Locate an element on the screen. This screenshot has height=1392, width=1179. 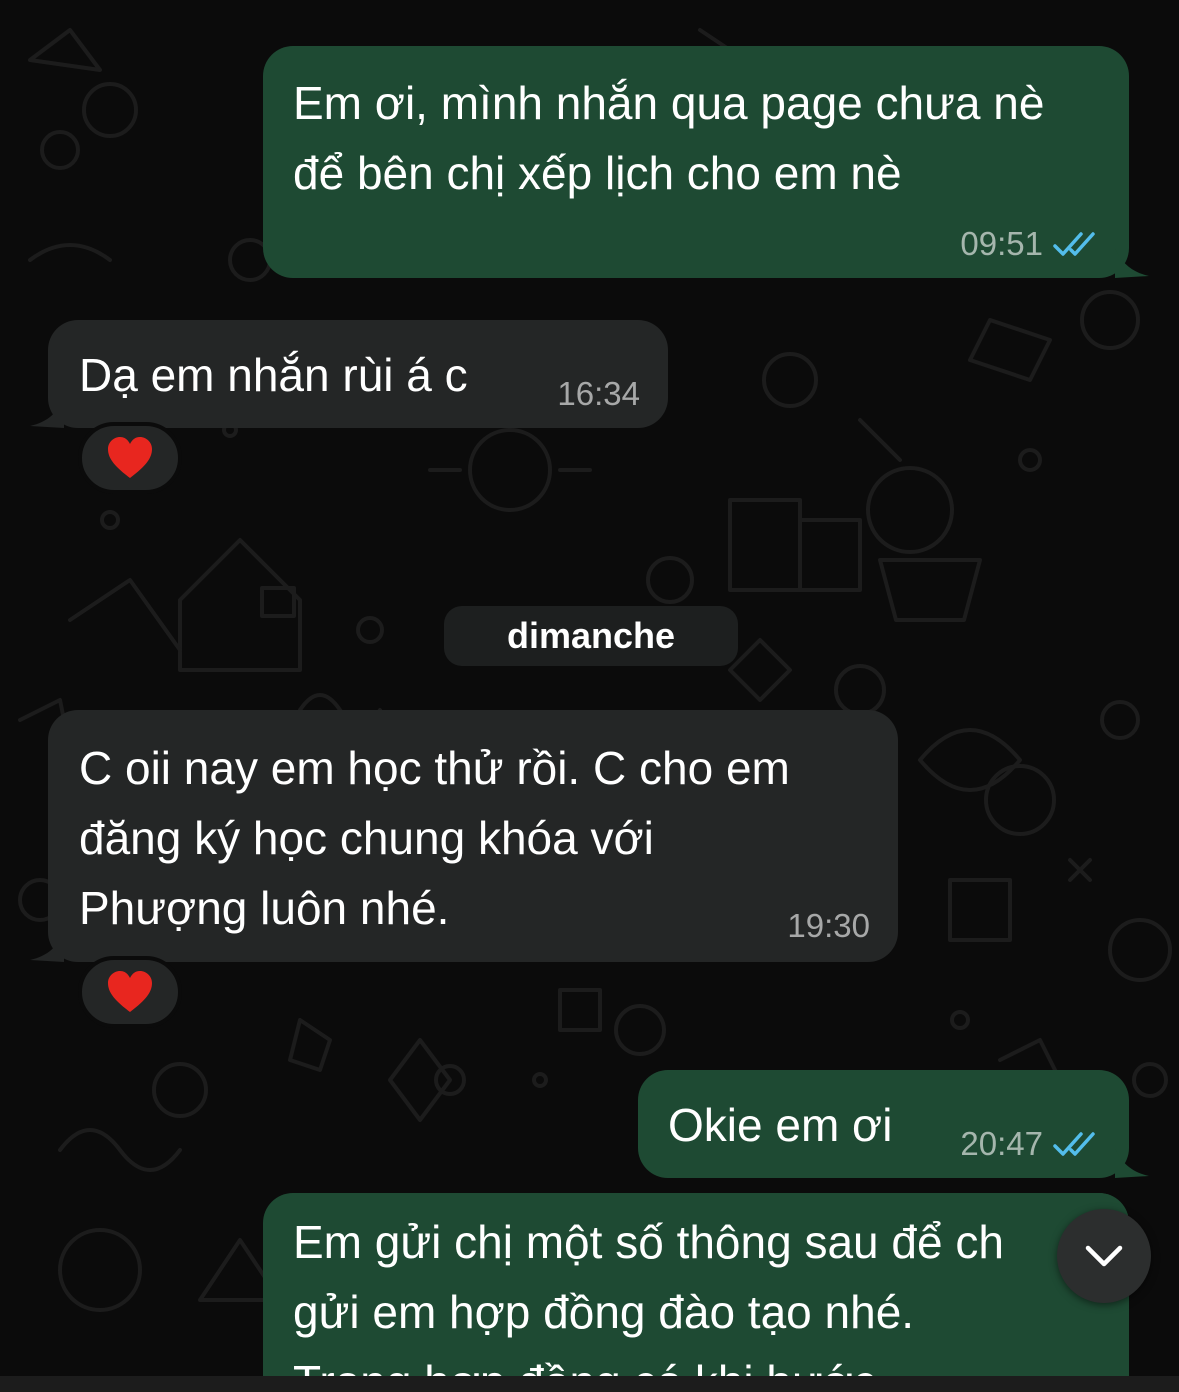
date-separator: dimanche is located at coordinates (591, 636).